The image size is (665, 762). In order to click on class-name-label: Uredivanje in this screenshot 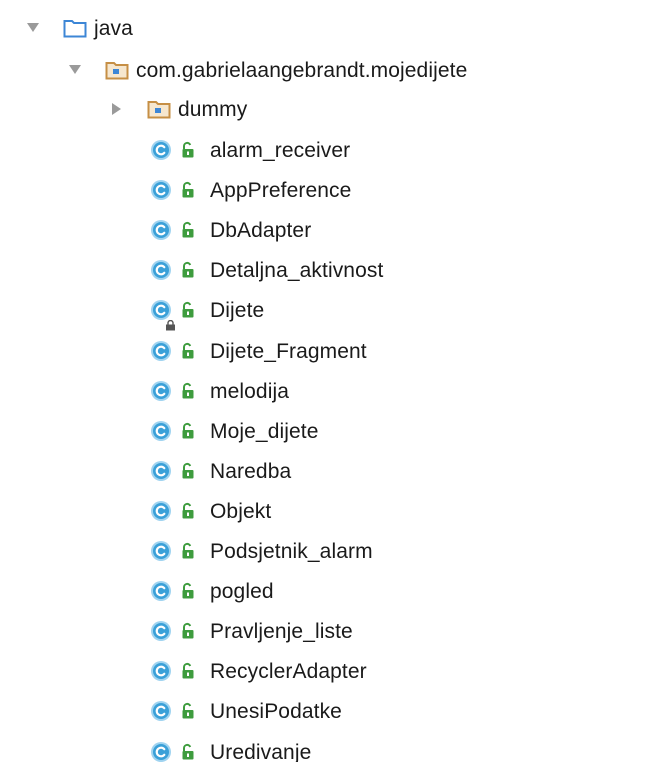, I will do `click(261, 751)`.